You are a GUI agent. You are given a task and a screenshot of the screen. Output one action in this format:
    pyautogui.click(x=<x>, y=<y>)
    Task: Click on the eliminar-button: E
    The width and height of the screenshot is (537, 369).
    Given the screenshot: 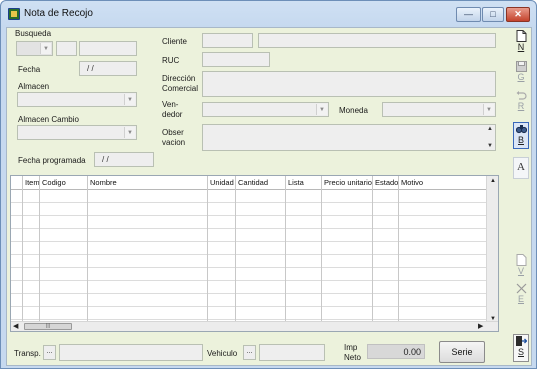 What is the action you would take?
    pyautogui.click(x=521, y=296)
    